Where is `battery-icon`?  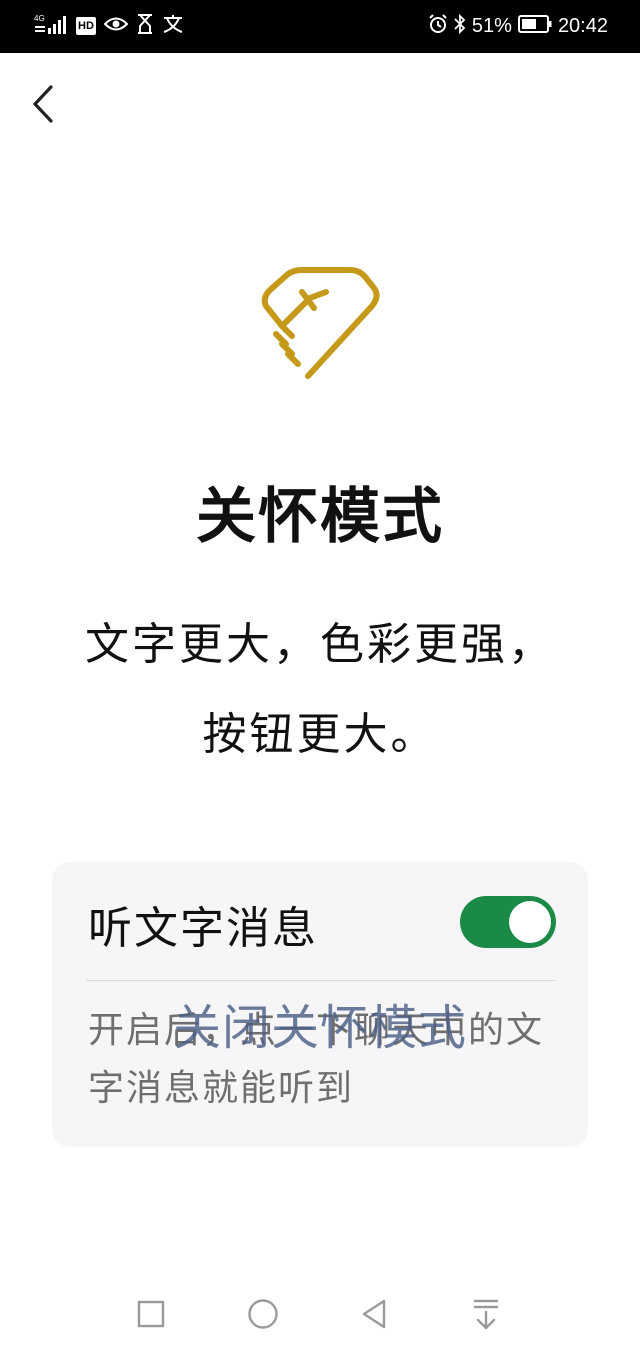
battery-icon is located at coordinates (534, 26).